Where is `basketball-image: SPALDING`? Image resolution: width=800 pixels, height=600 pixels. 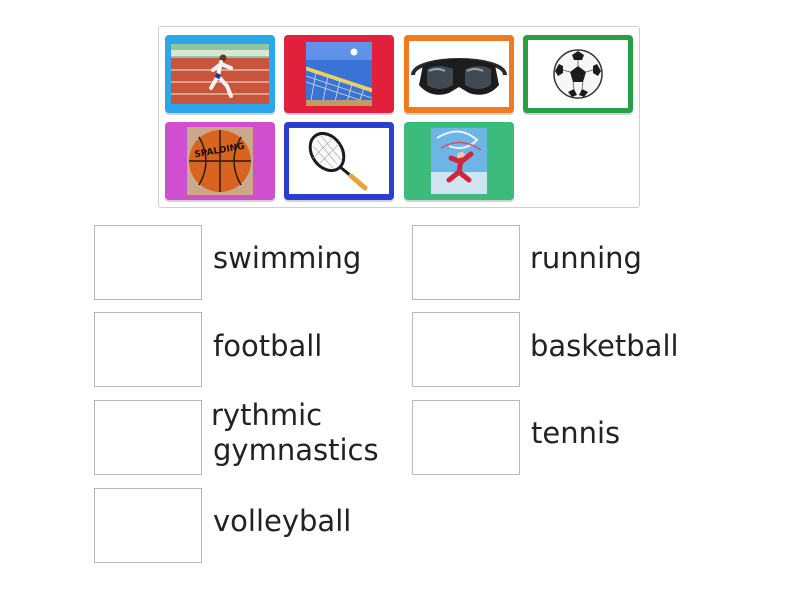 basketball-image: SPALDING is located at coordinates (220, 161).